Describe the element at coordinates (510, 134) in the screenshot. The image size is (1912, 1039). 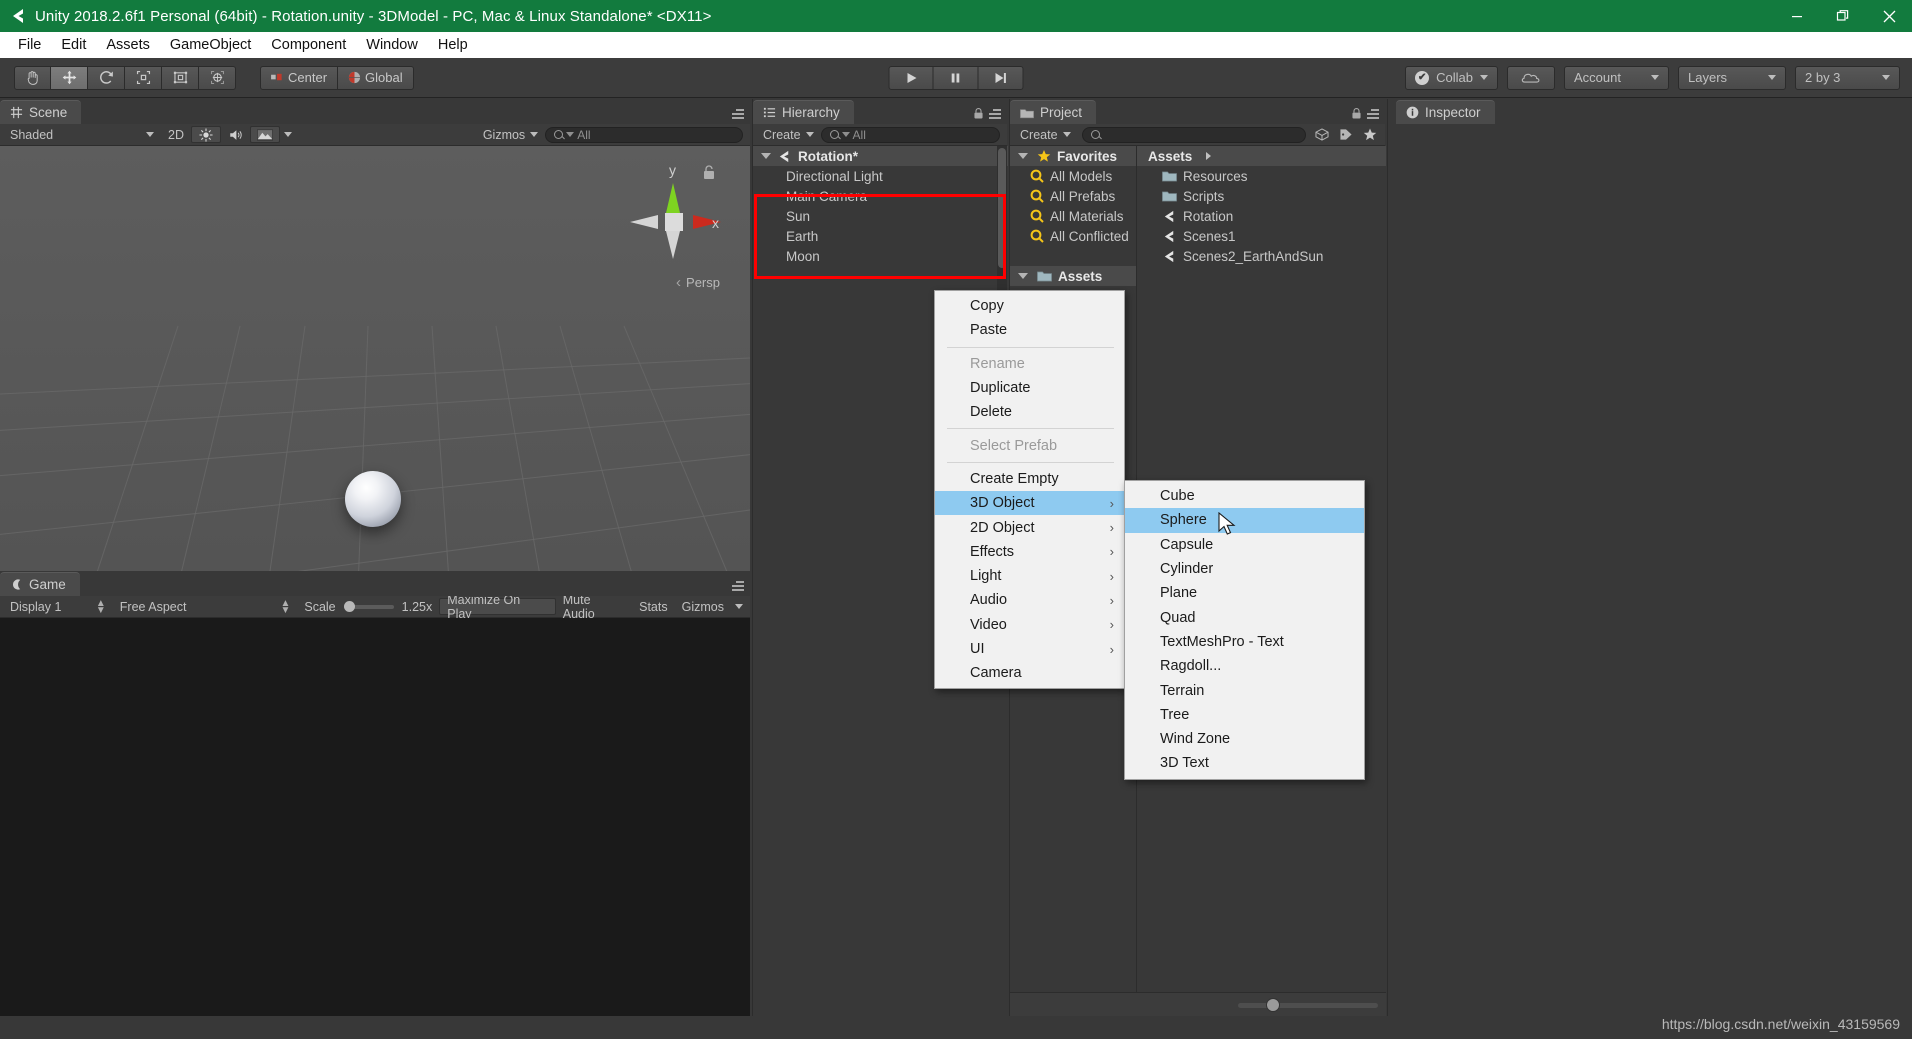
I see `scene-gizmos-dropdown: Gizmos` at that location.